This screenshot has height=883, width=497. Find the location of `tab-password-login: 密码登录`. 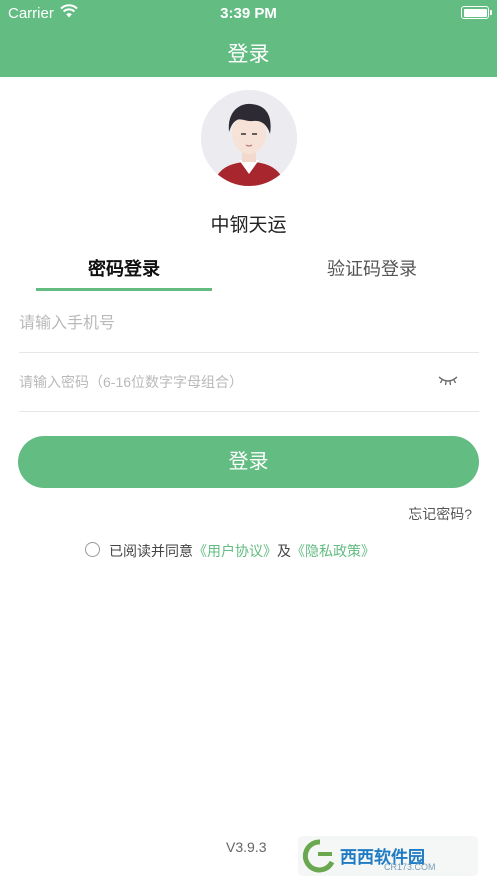

tab-password-login: 密码登录 is located at coordinates (124, 268).